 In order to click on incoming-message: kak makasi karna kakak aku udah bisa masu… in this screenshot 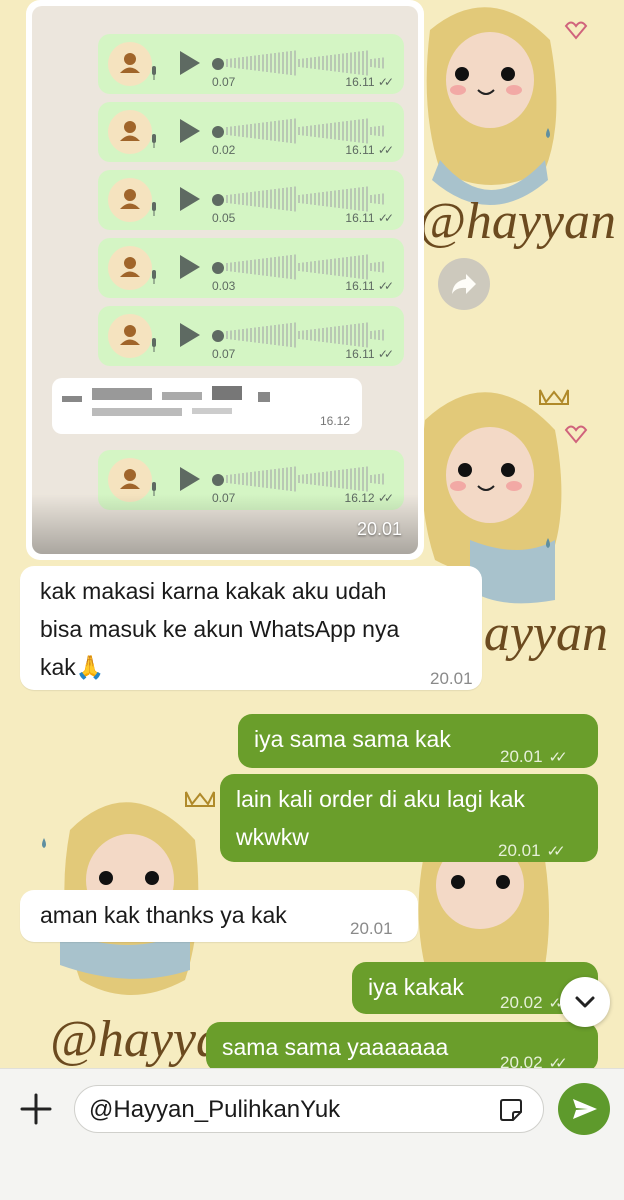, I will do `click(251, 628)`.